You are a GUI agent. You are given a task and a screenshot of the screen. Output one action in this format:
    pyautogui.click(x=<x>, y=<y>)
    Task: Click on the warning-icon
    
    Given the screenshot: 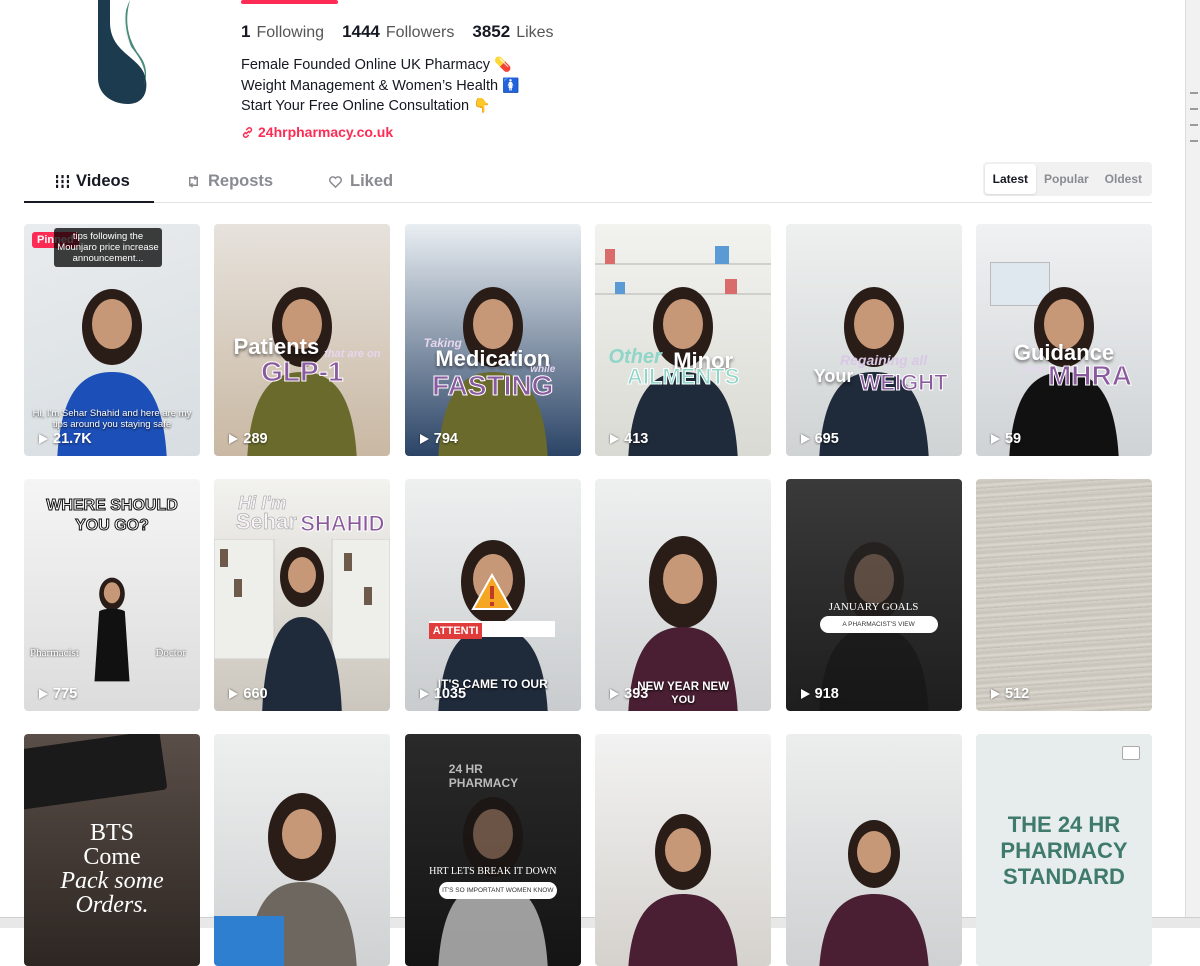 What is the action you would take?
    pyautogui.click(x=492, y=591)
    